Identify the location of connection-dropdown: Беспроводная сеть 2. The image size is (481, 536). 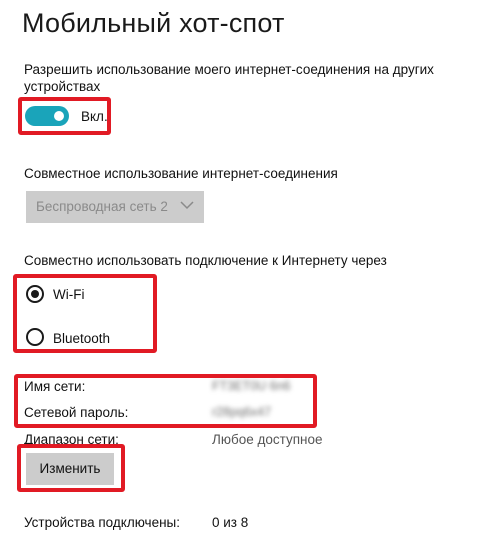
(115, 207).